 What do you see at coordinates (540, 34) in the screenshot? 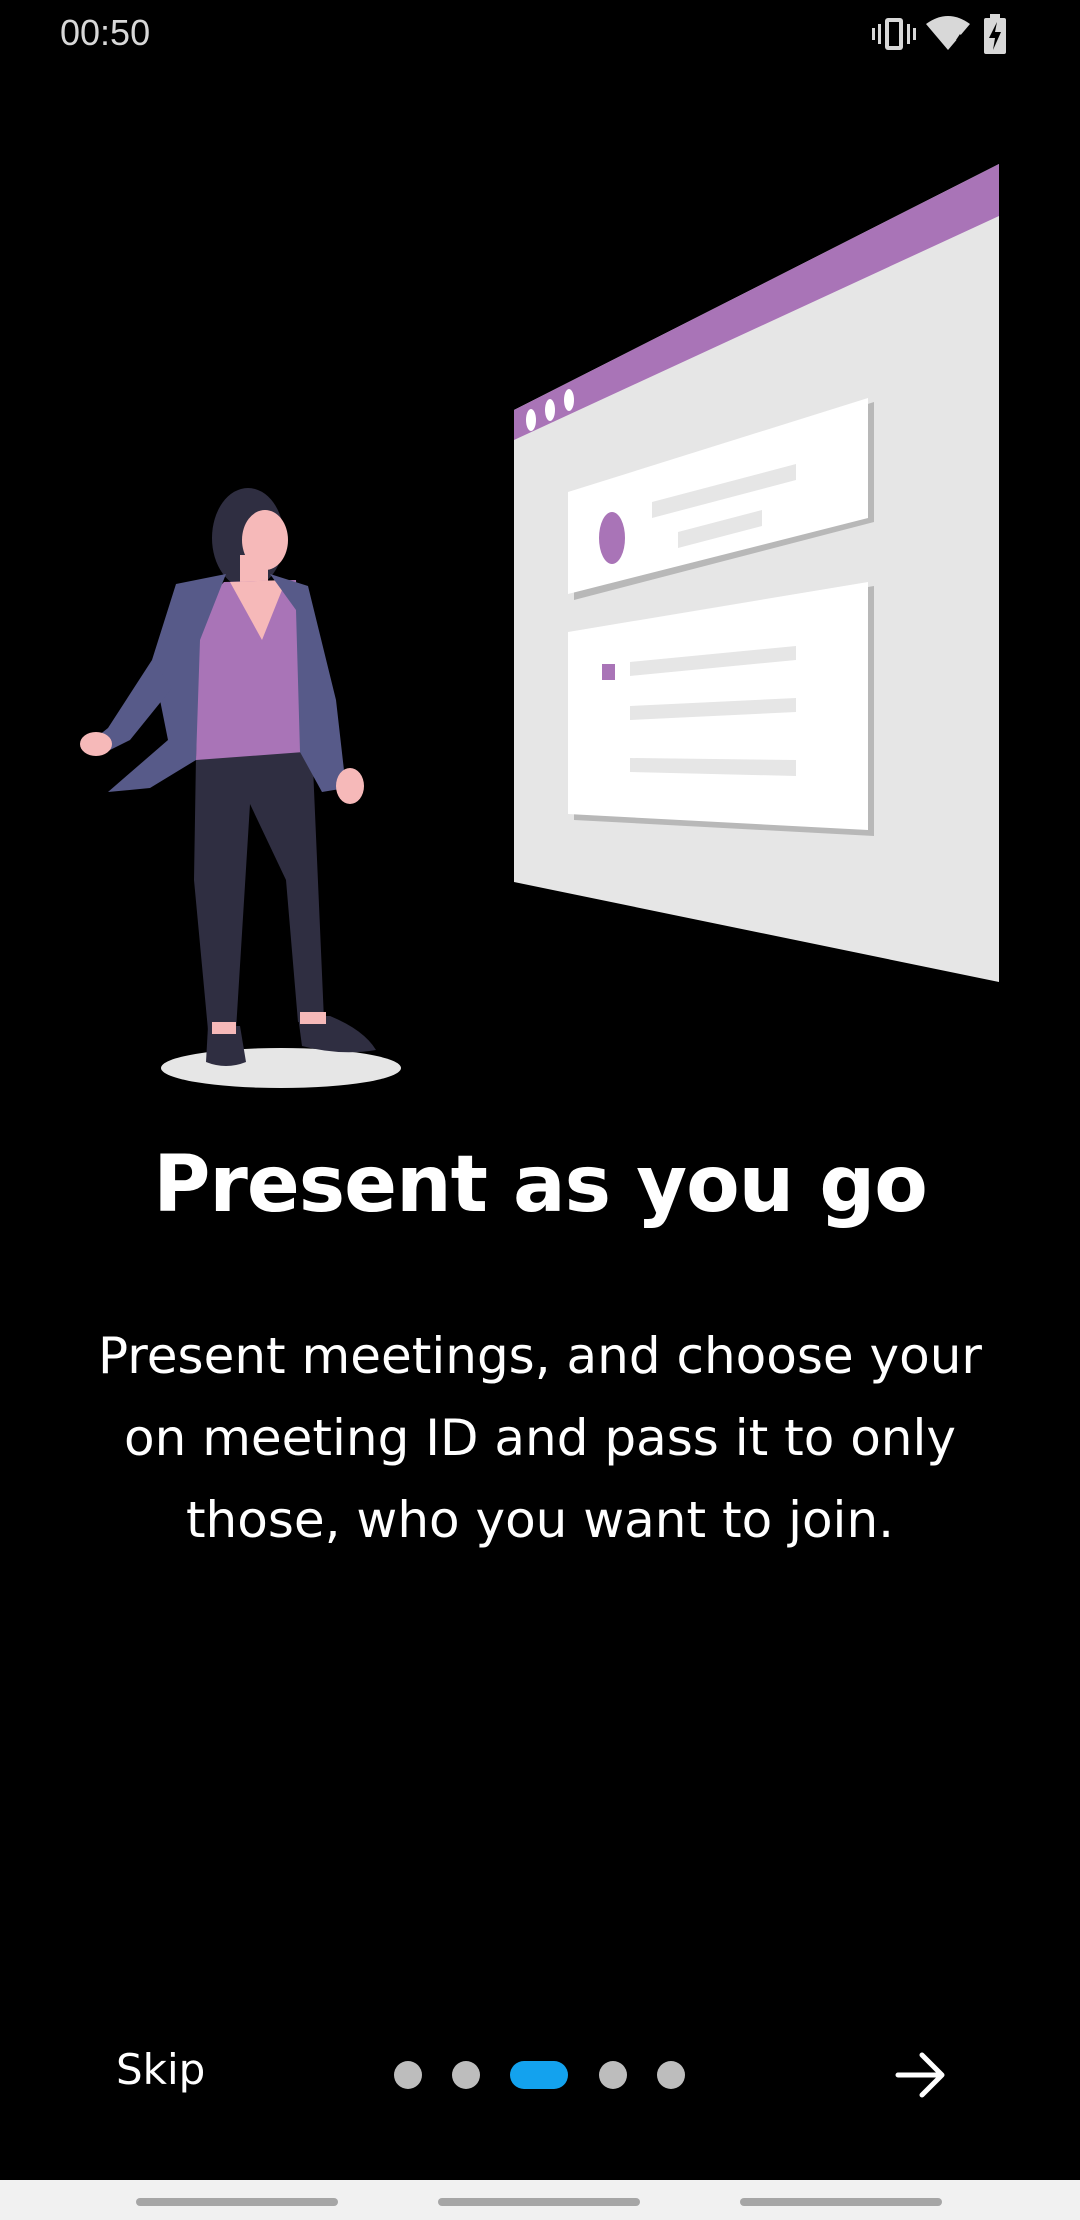
I see `status-bar: 00:50` at bounding box center [540, 34].